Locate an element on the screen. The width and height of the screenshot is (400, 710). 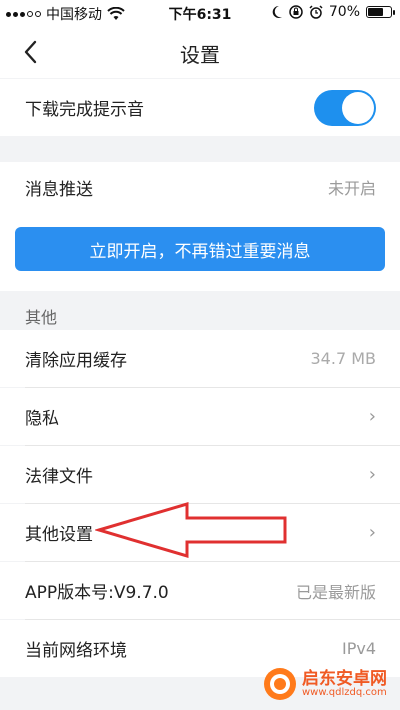
version-status: 已是最新版 is located at coordinates (335, 592).